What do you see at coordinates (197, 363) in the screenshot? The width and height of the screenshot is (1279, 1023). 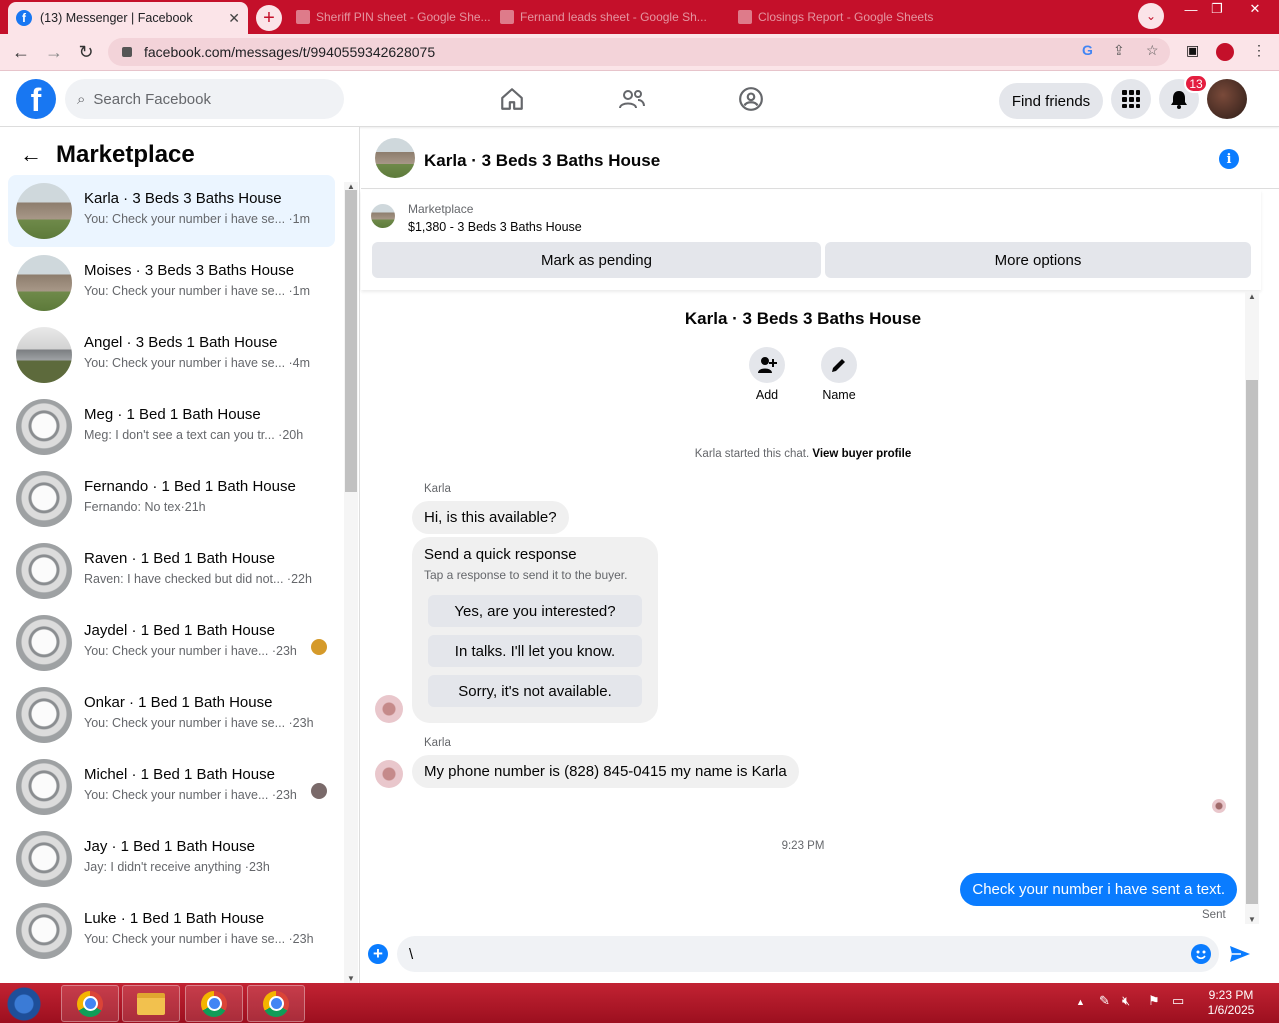 I see `conversation-snippet: You: Check your number i have se... ·4m` at bounding box center [197, 363].